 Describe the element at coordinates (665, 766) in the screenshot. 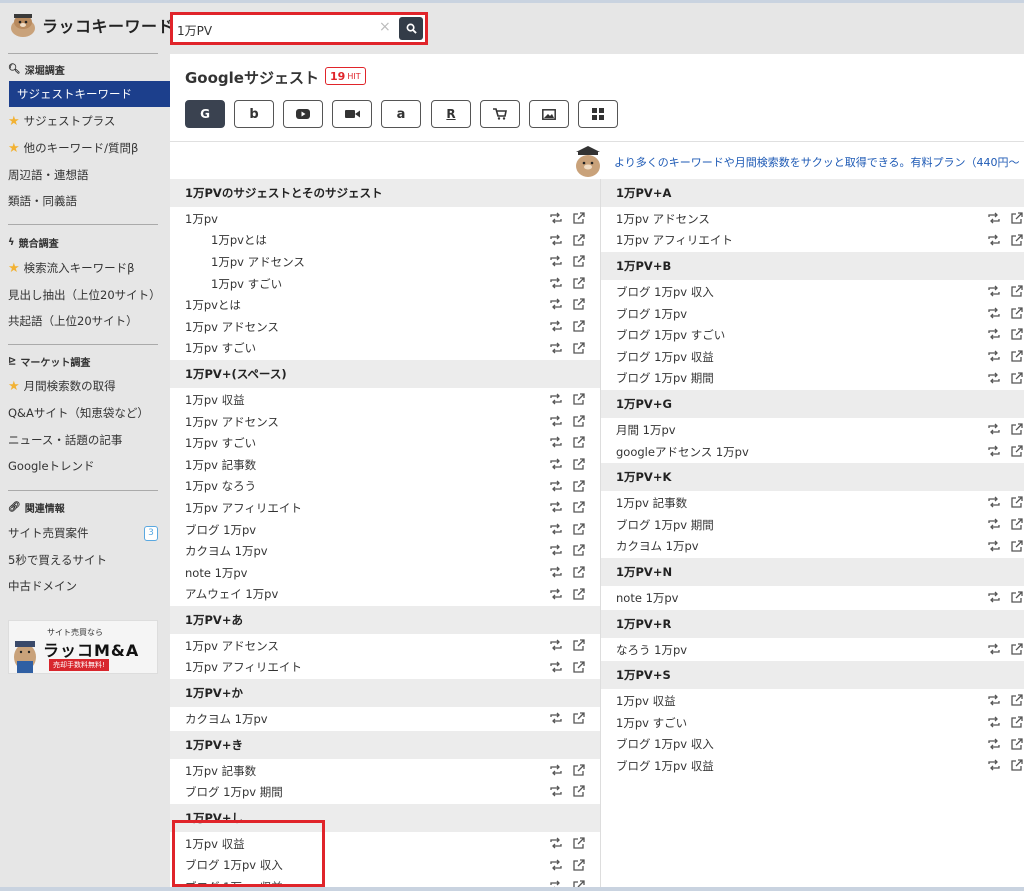

I see `keyword-text: ブログ 1万pv 収益` at that location.